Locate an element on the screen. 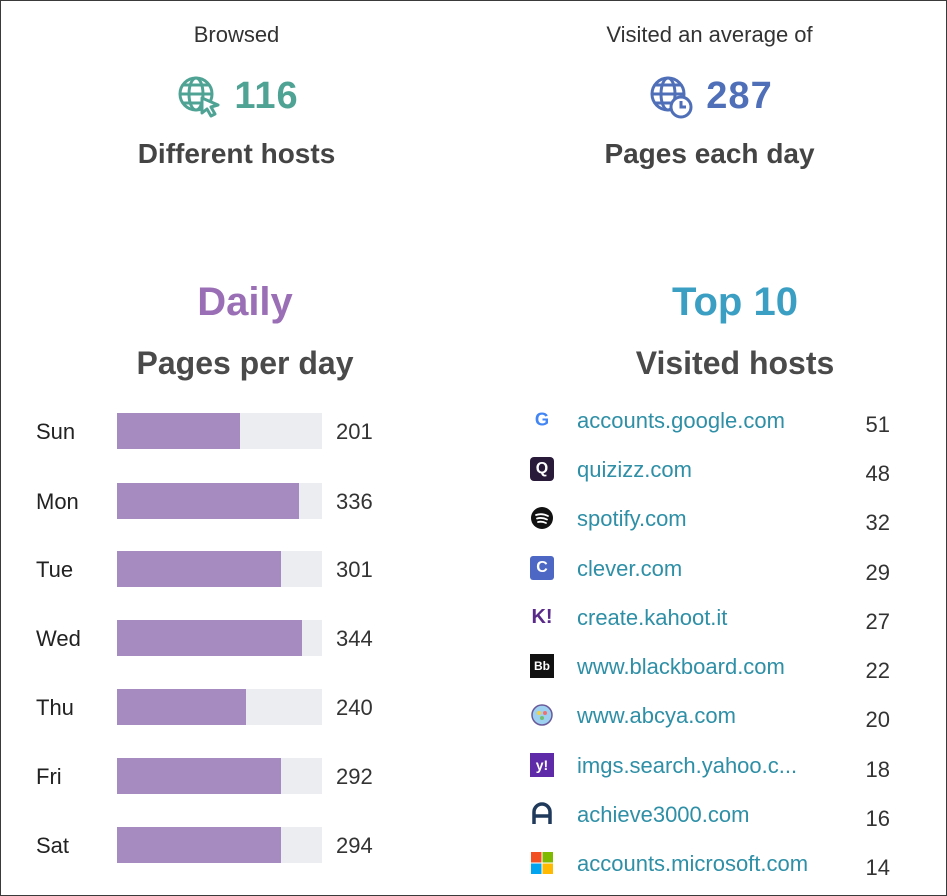 This screenshot has width=947, height=896. host-row: K! create.kahoot.it 27 is located at coordinates (720, 625).